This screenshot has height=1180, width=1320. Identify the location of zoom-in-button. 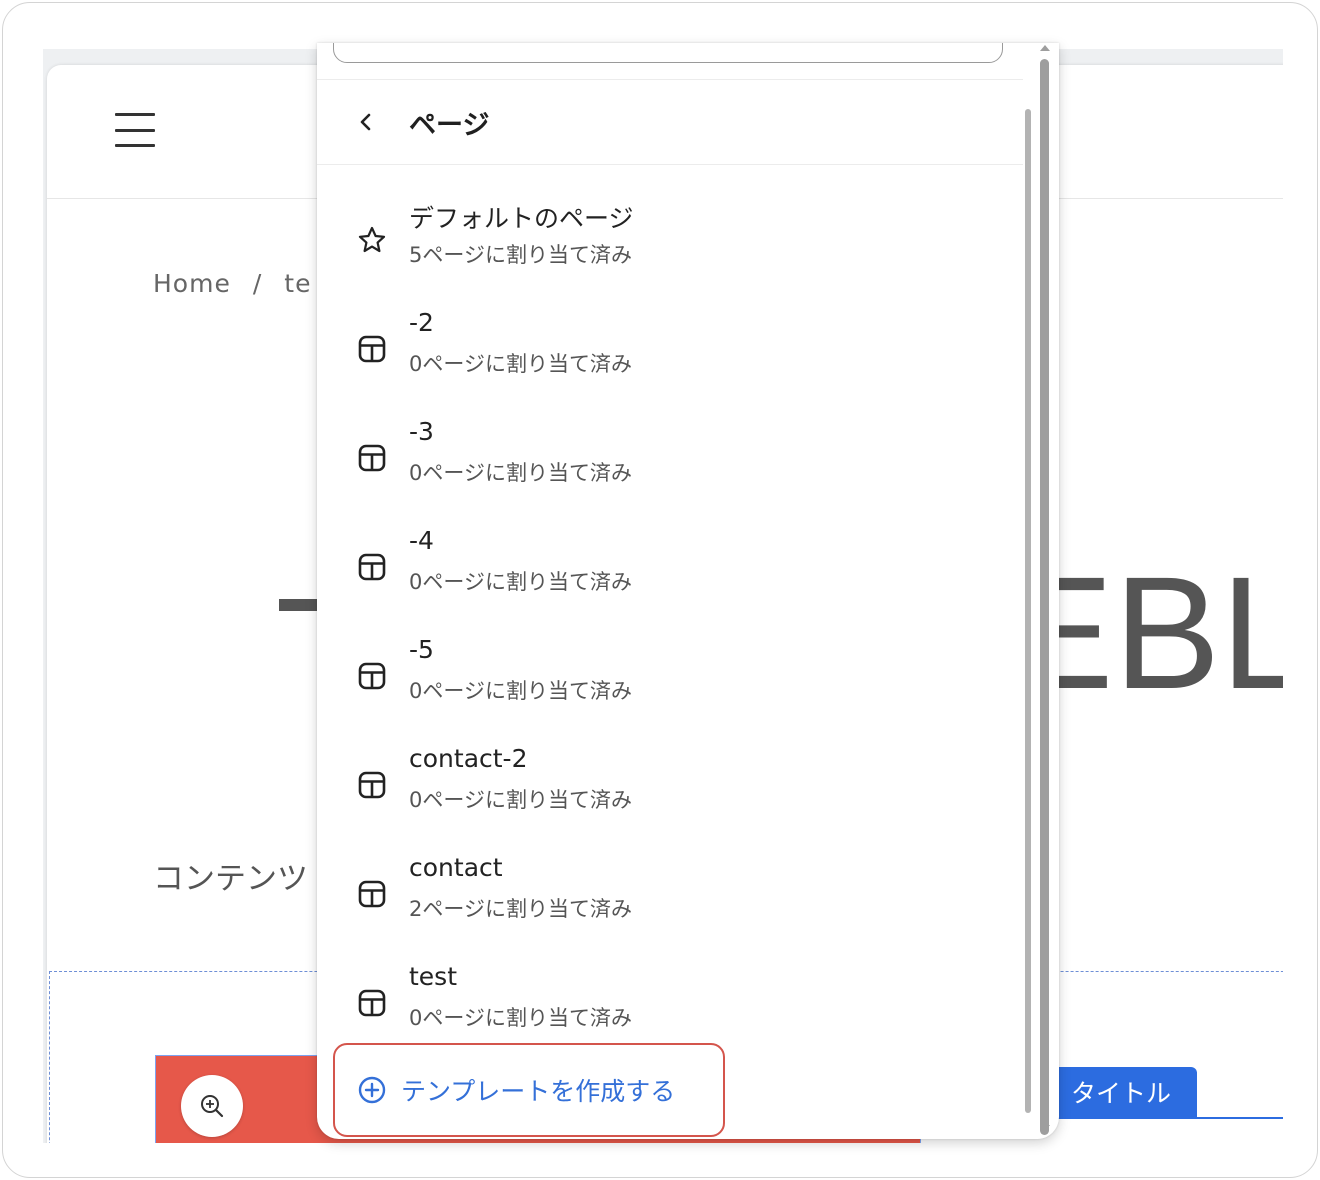
(212, 1106).